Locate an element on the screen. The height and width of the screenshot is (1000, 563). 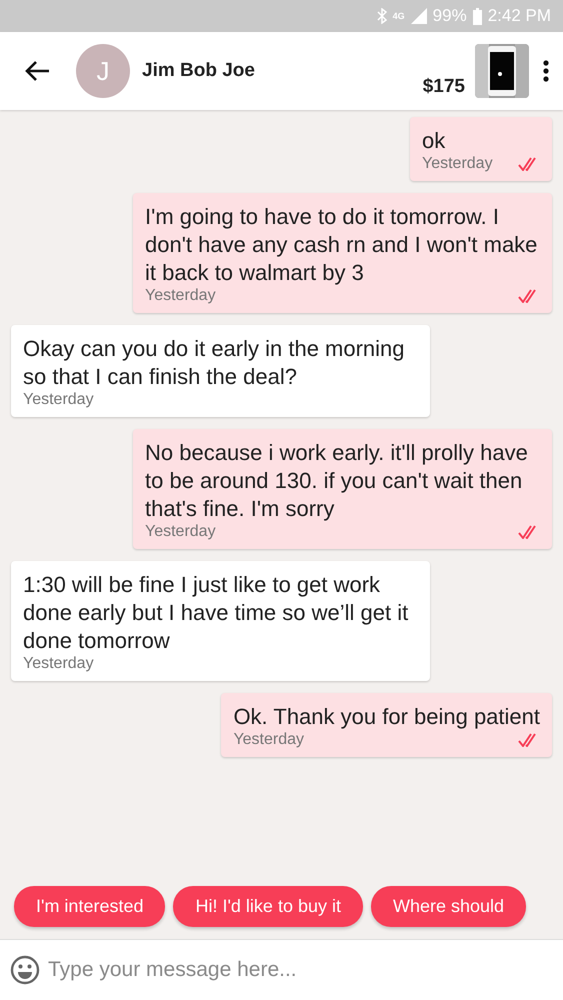
bluetooth-icon is located at coordinates (381, 16).